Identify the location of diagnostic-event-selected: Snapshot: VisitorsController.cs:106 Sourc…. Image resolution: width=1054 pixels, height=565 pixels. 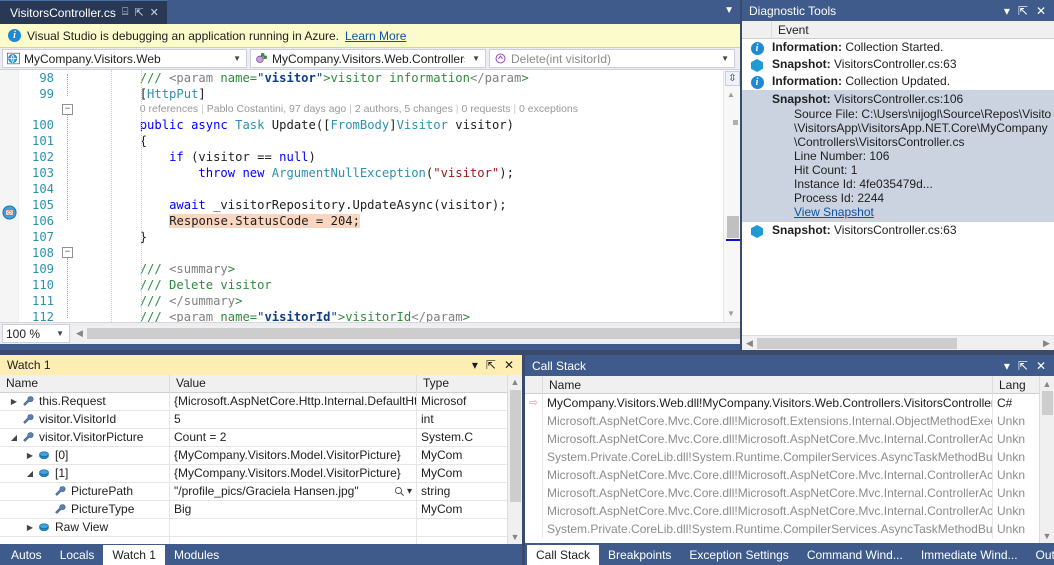
(898, 156).